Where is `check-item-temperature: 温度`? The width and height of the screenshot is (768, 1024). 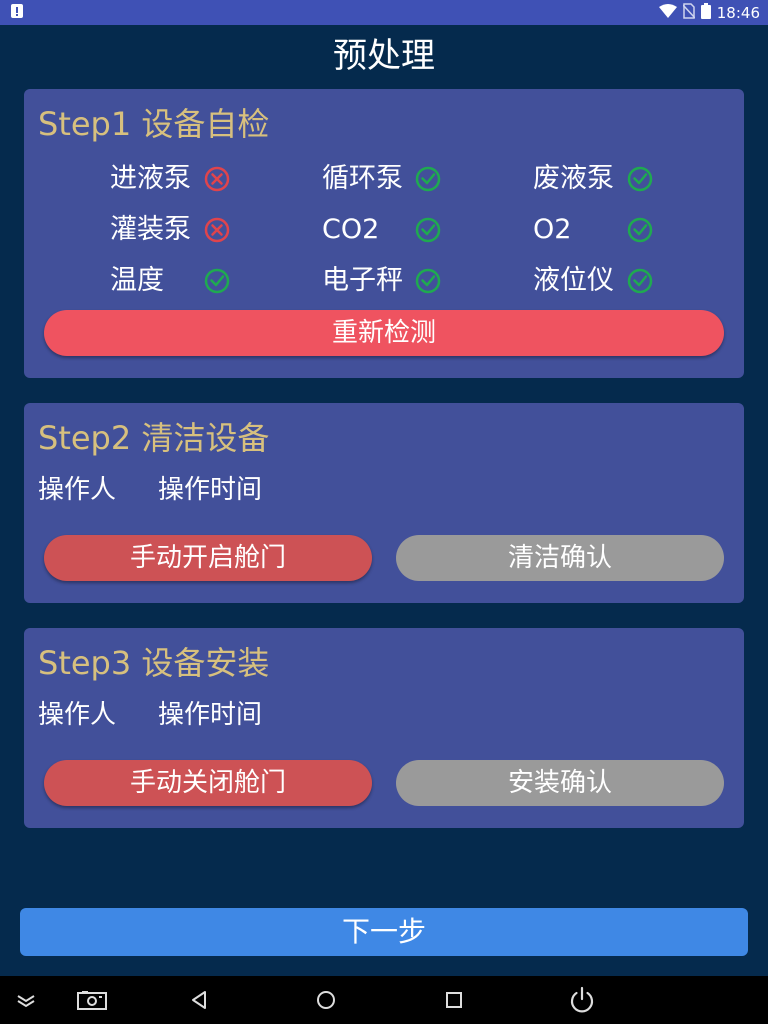
check-item-temperature: 温度 is located at coordinates (210, 281).